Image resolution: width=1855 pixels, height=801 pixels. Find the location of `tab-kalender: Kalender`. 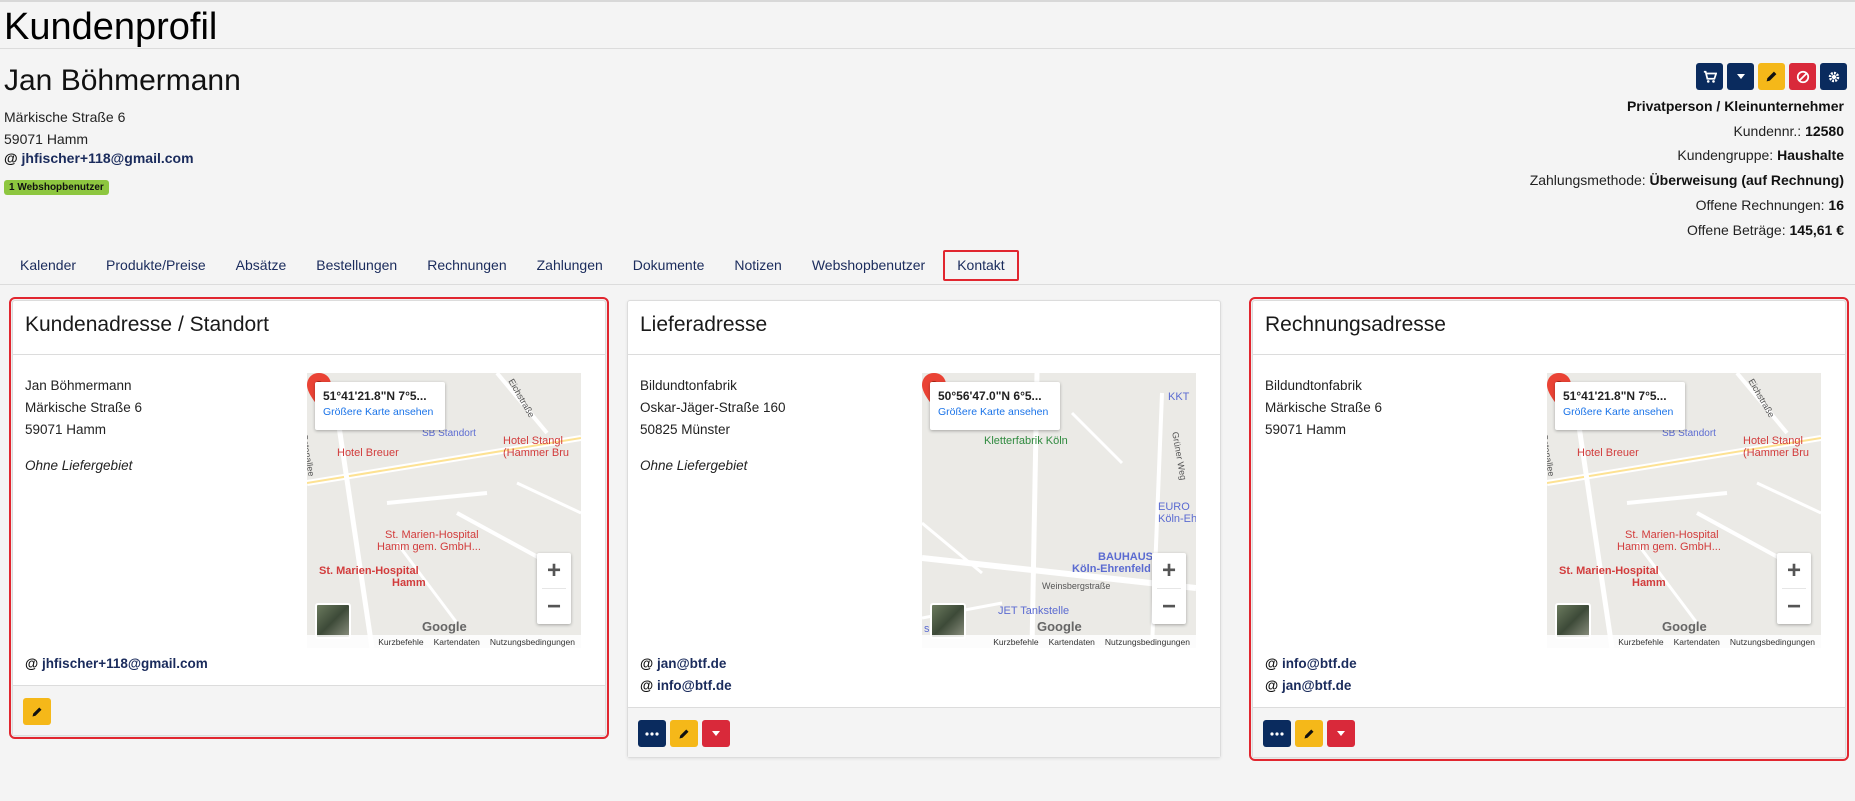

tab-kalender: Kalender is located at coordinates (48, 265).